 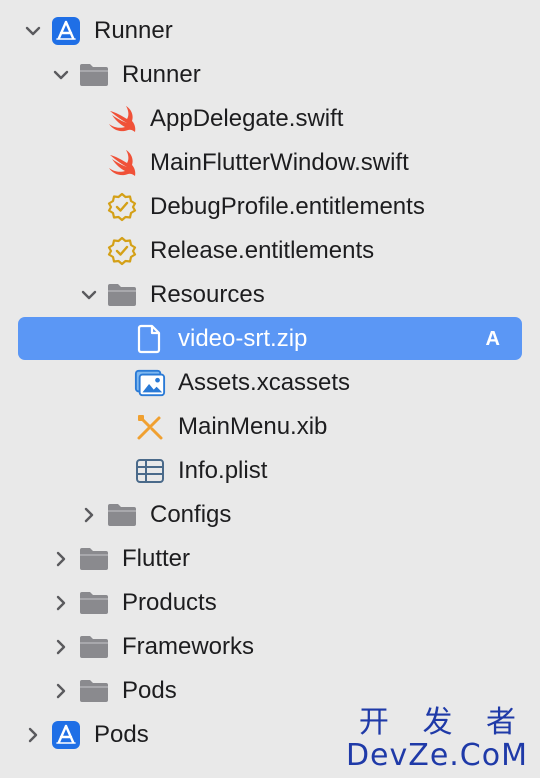 I want to click on tree-item-label: DebugProfile.entitlements, so click(x=287, y=206).